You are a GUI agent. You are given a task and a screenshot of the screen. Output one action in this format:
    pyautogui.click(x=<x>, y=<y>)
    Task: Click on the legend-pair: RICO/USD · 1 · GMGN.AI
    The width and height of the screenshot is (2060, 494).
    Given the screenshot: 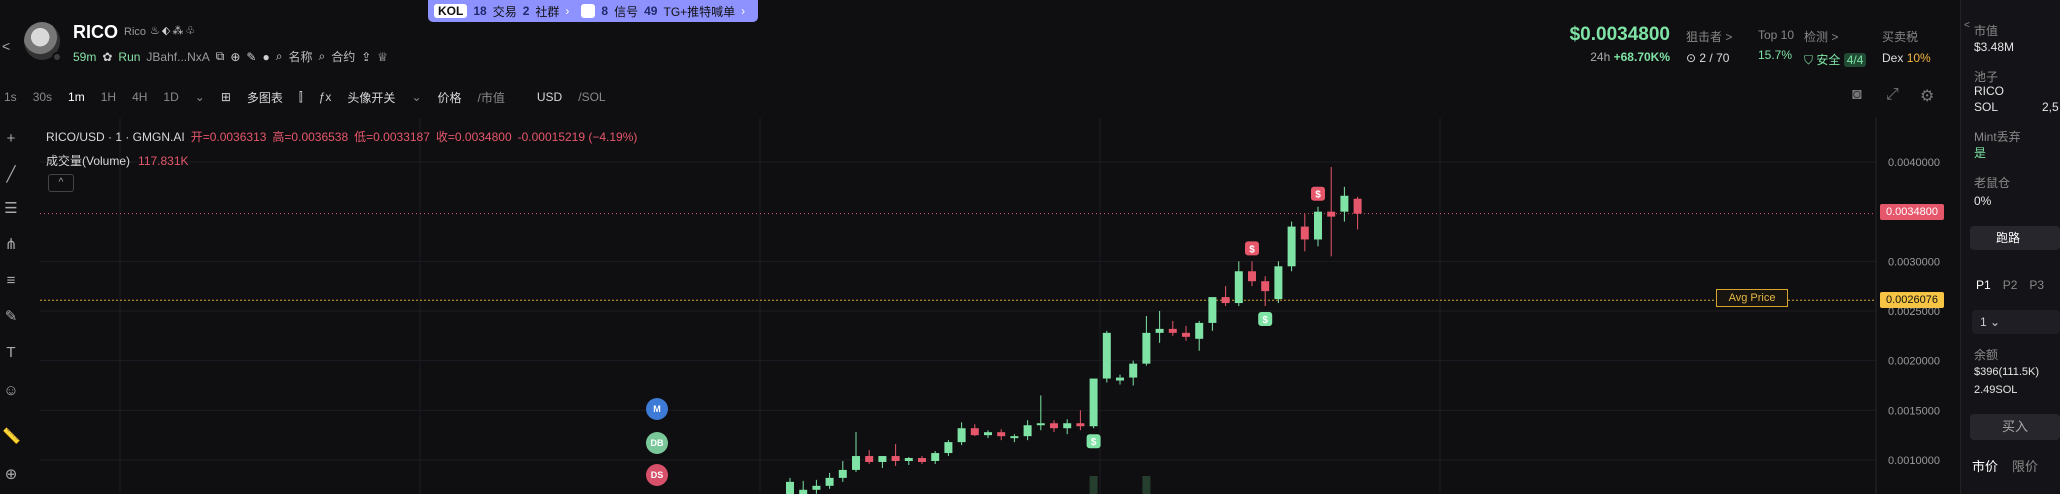 What is the action you would take?
    pyautogui.click(x=115, y=136)
    